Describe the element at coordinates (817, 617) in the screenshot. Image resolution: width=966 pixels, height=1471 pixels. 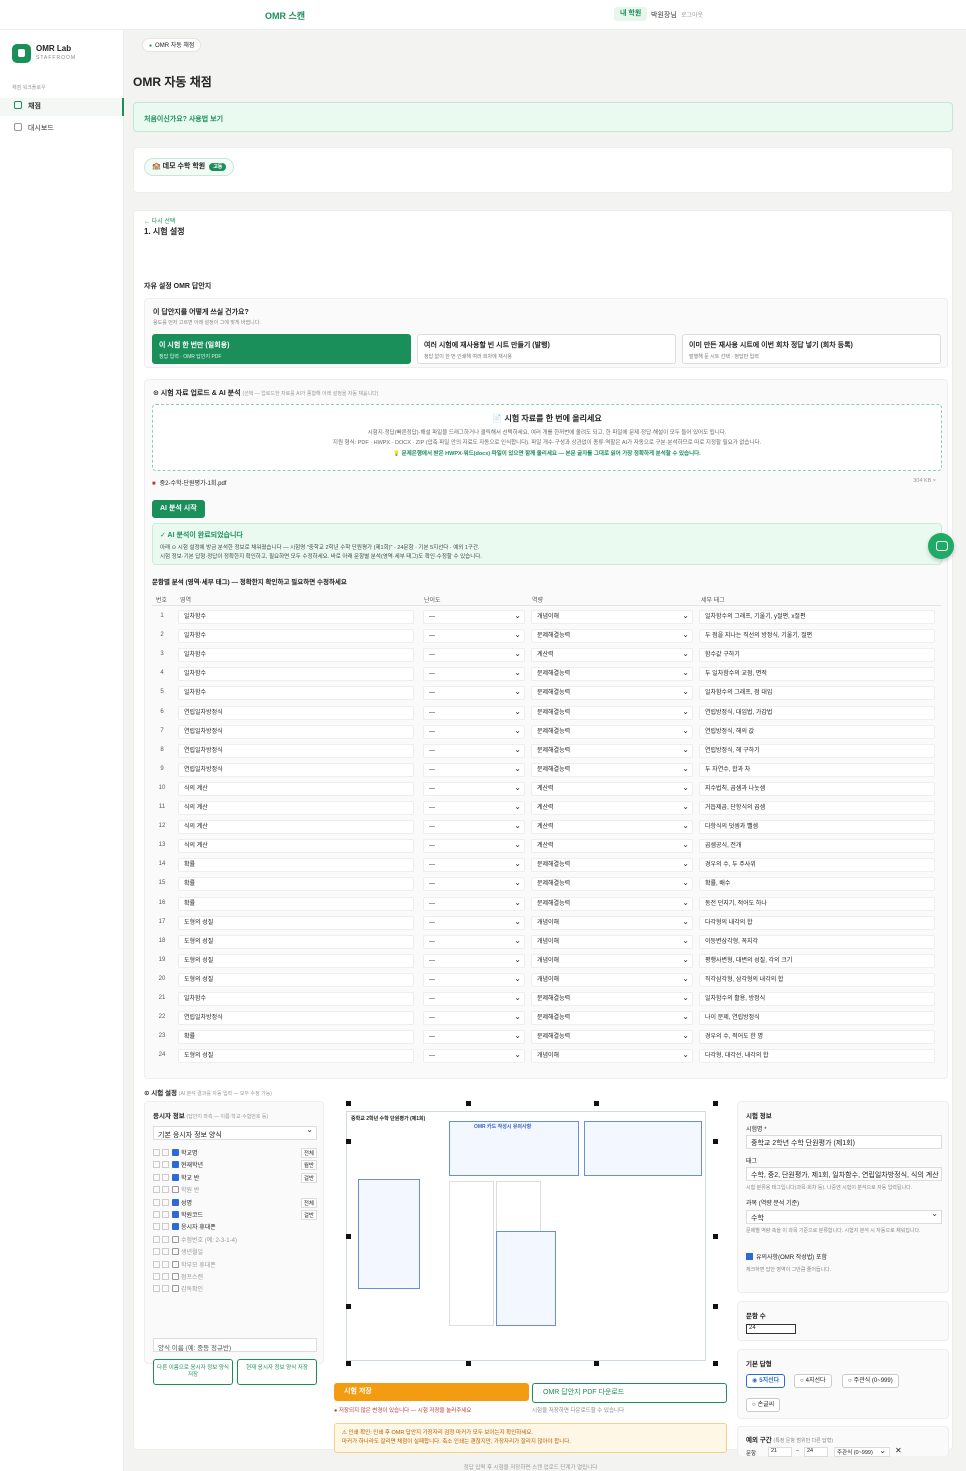
I see `detail-tag-input: 일차함수의 그래프, 기울기, y절편, x절편` at that location.